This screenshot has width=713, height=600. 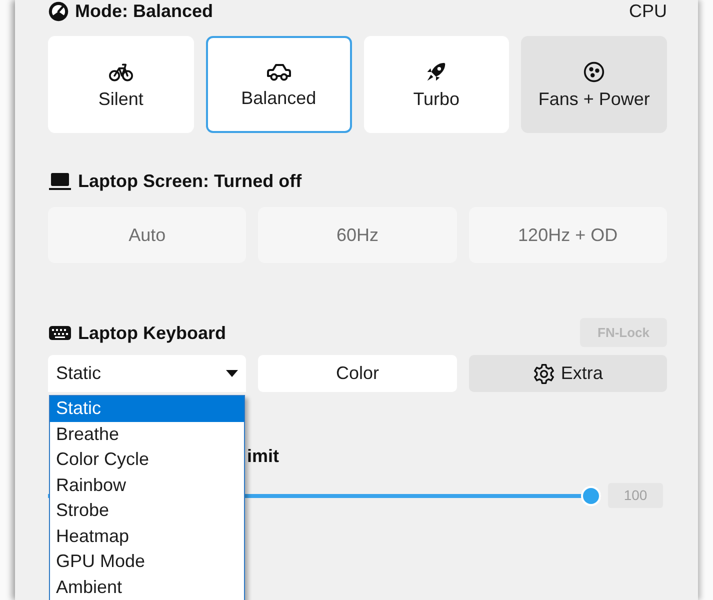 I want to click on dropdown-option: Static, so click(x=147, y=409).